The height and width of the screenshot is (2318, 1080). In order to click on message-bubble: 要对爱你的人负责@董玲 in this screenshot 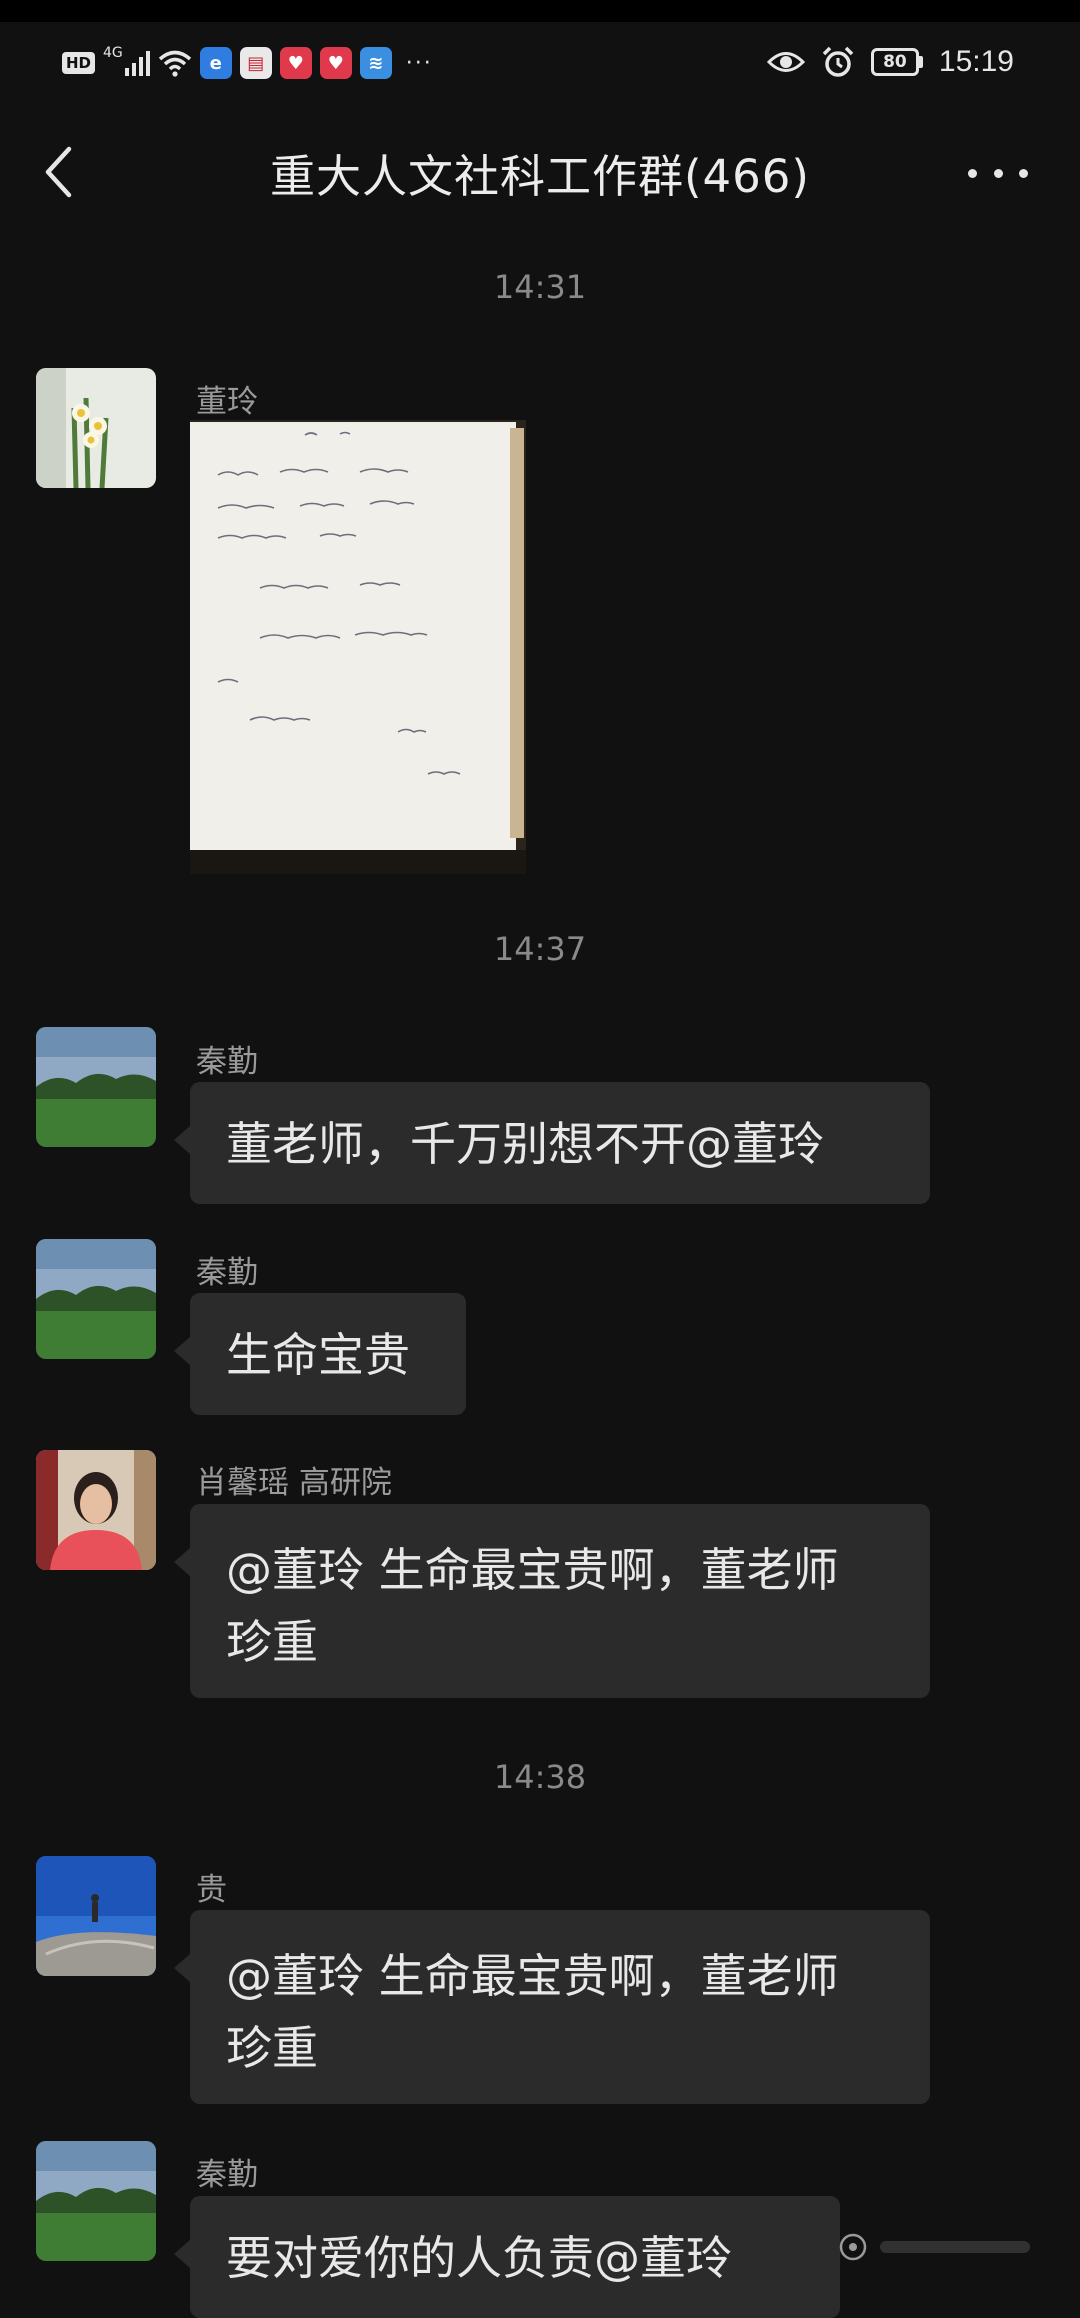, I will do `click(507, 2257)`.